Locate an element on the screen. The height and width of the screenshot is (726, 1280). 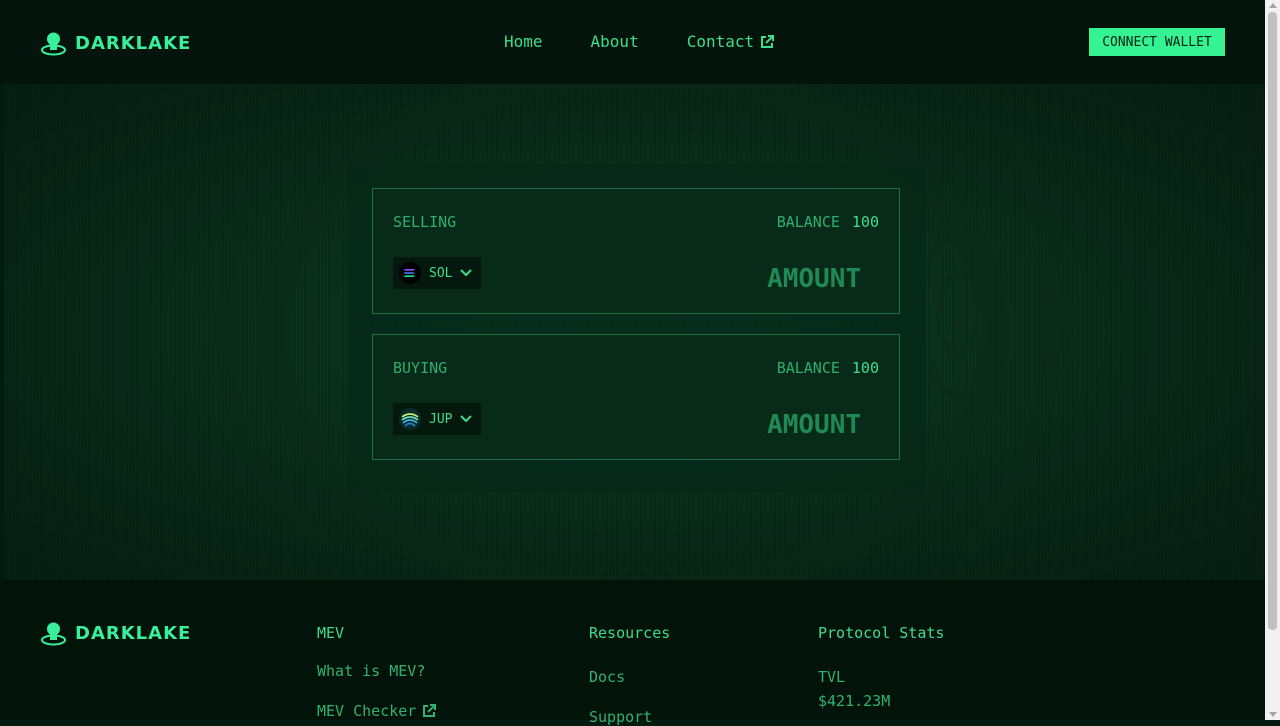
footer-link-docs: Docs is located at coordinates (629, 677).